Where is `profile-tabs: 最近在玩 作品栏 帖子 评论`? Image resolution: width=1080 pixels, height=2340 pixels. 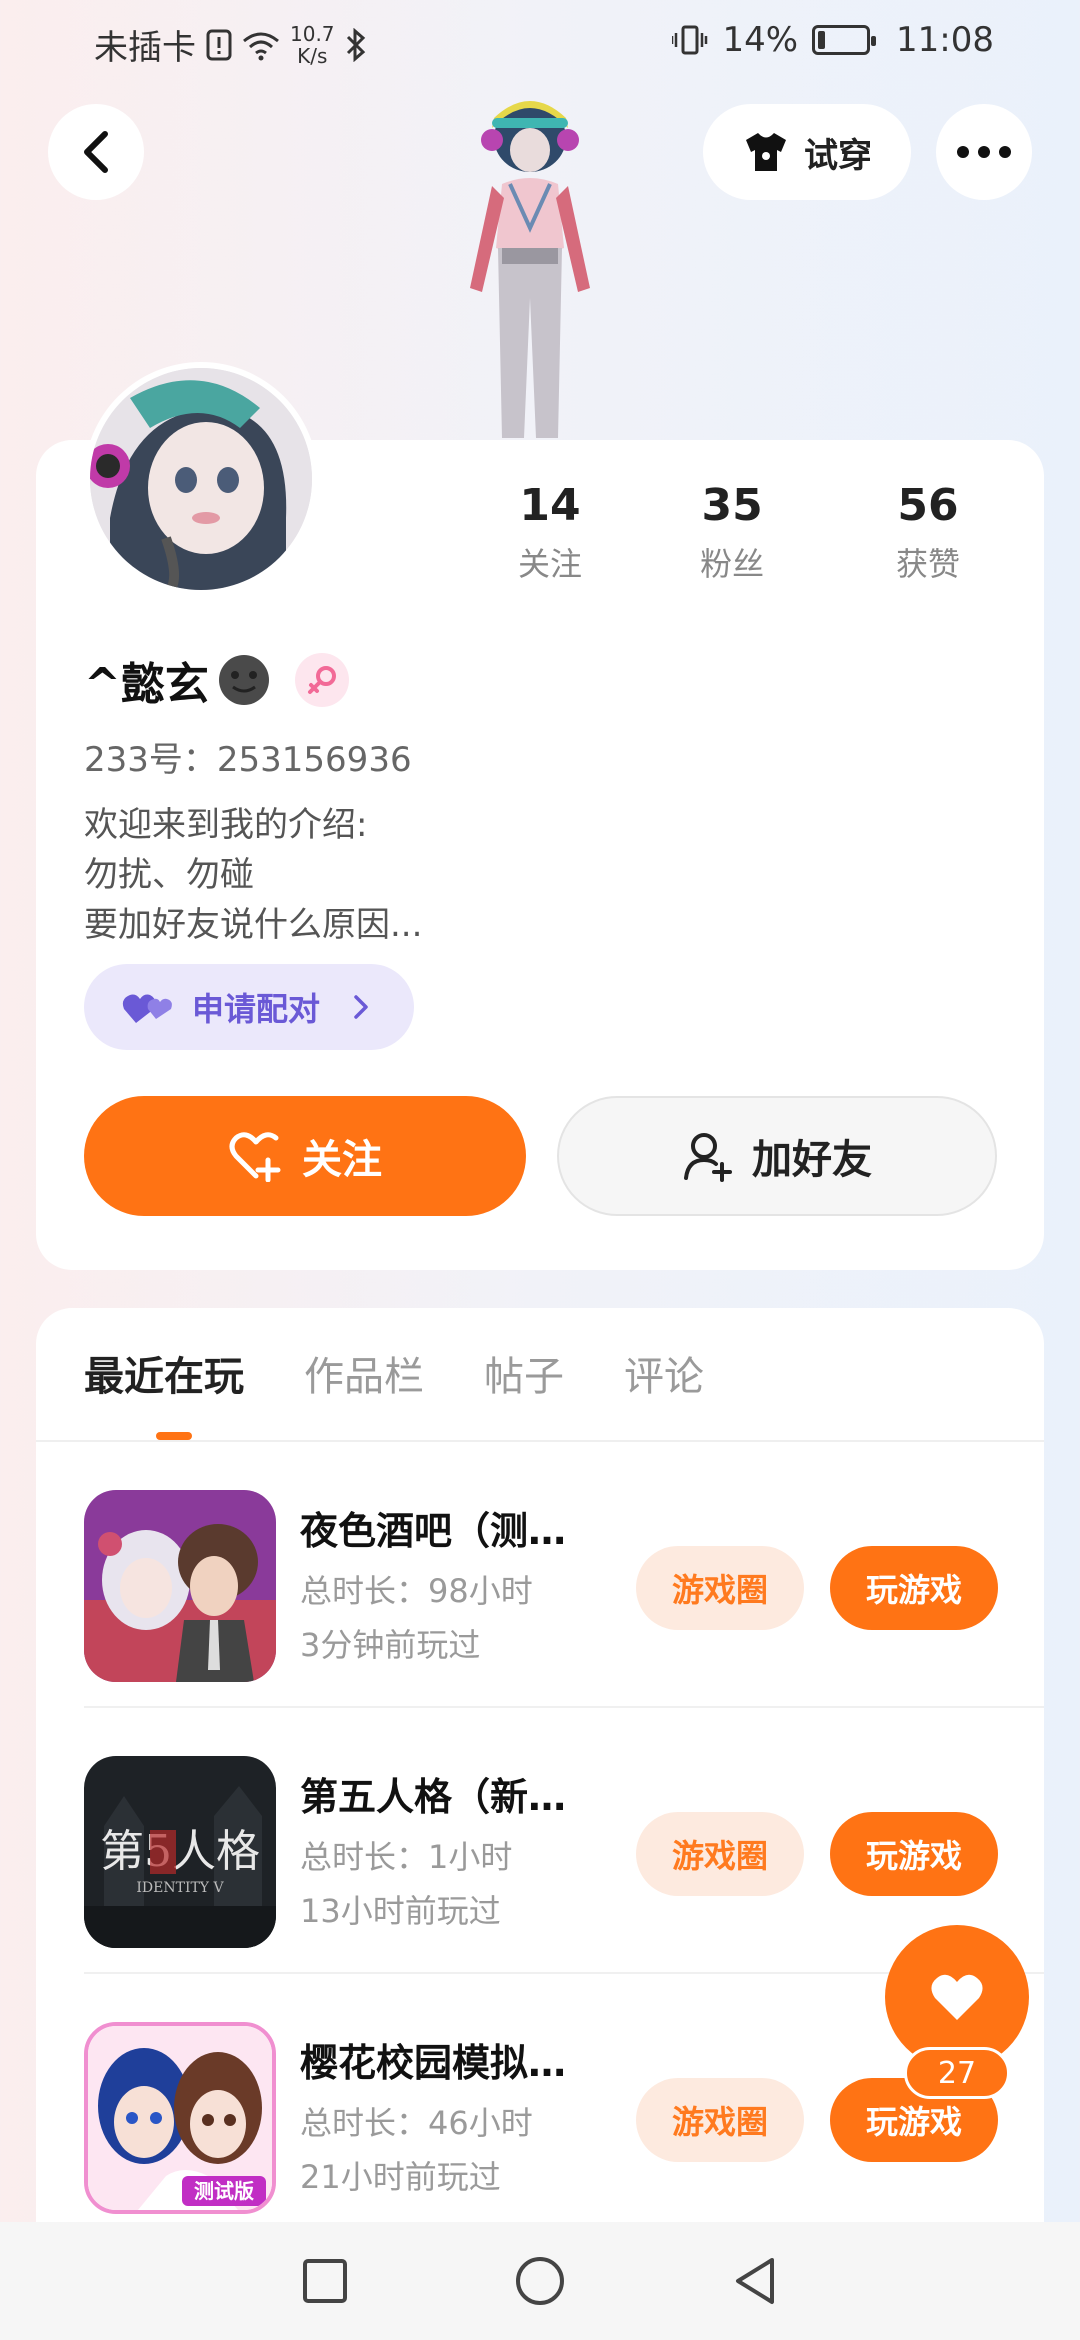 profile-tabs: 最近在玩 作品栏 帖子 评论 is located at coordinates (394, 1373).